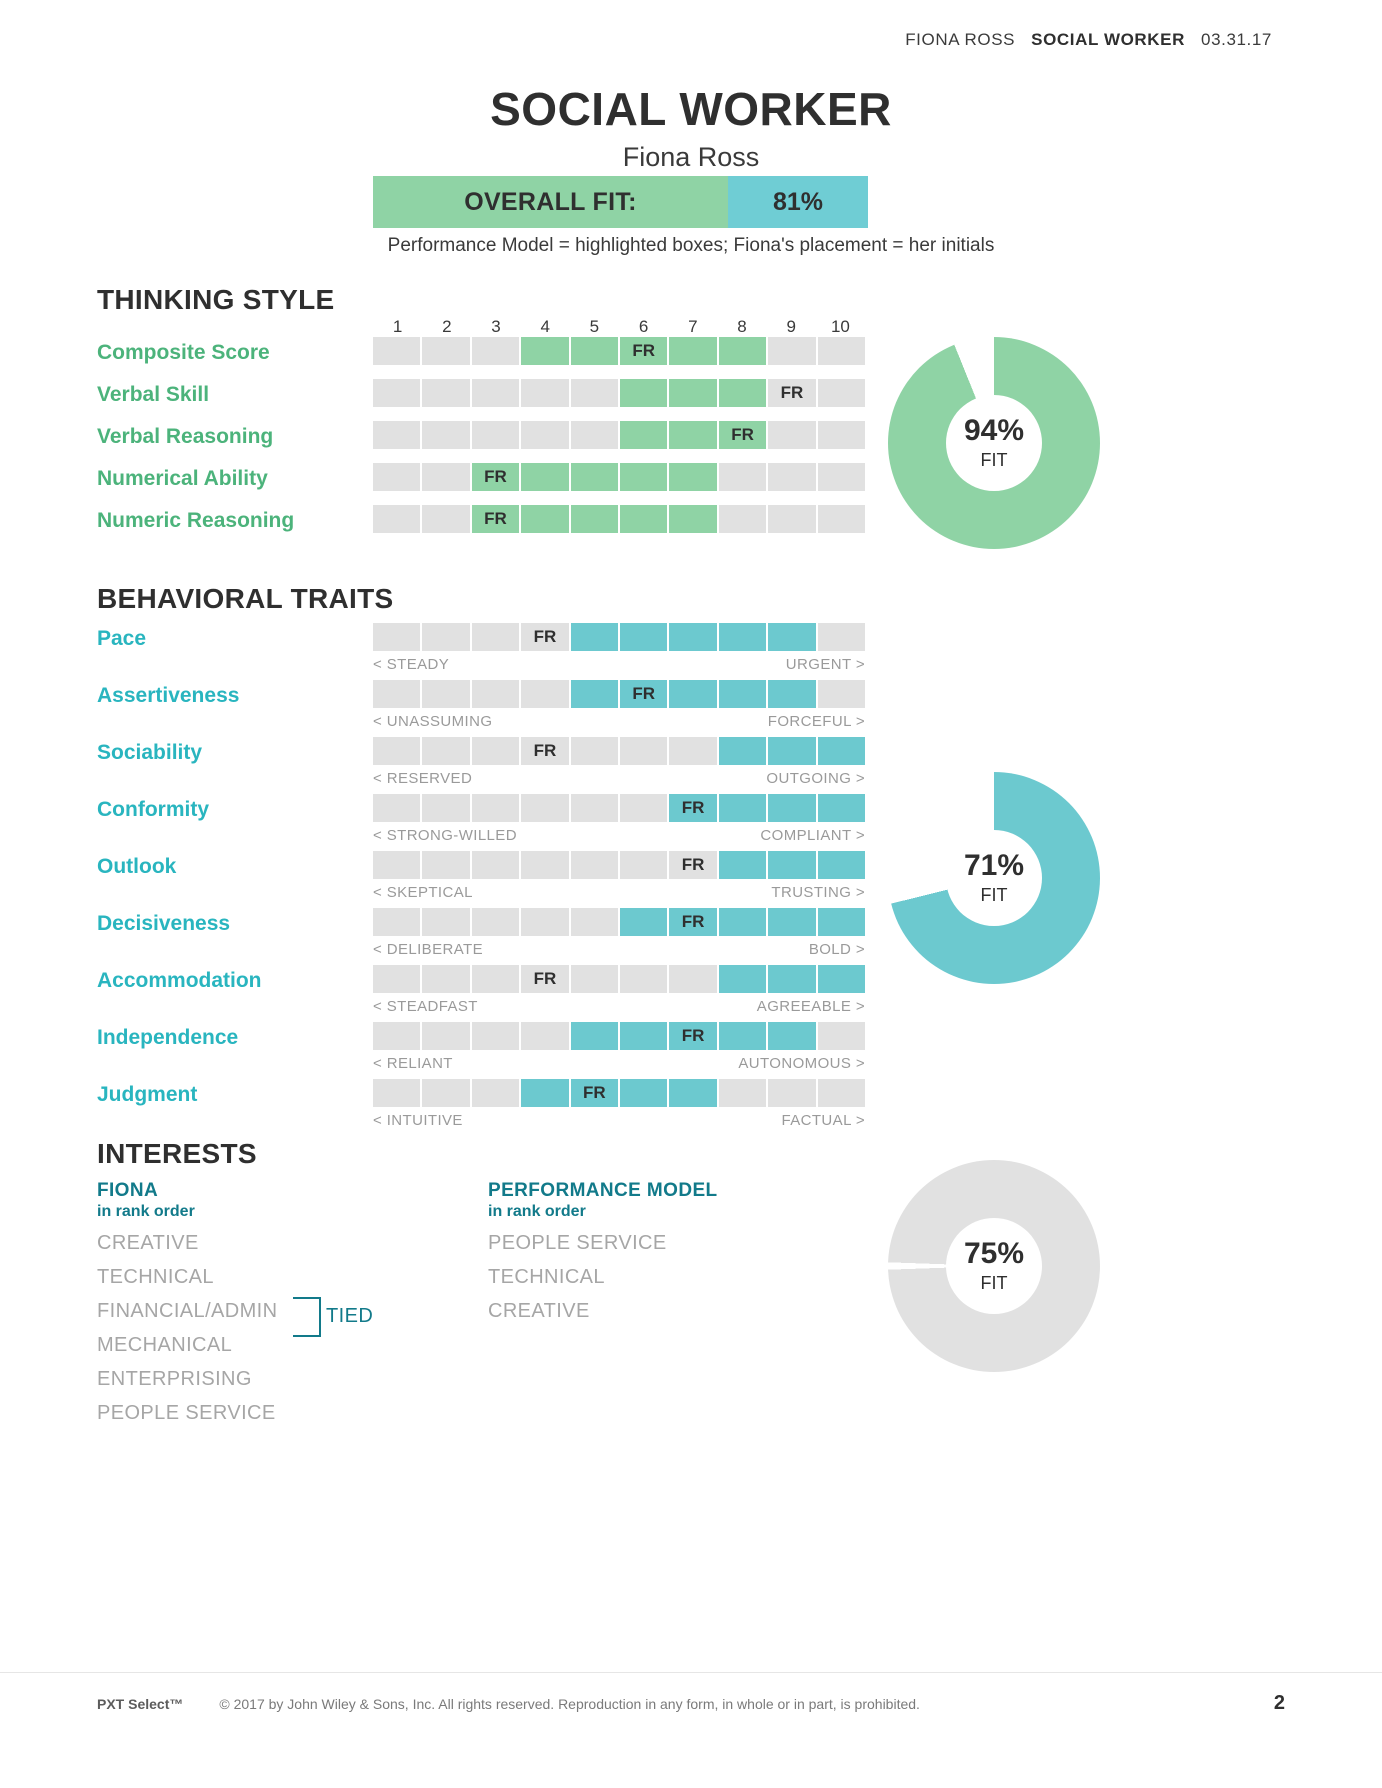 Image resolution: width=1382 pixels, height=1788 pixels. I want to click on scale-number-8: 8, so click(742, 326).